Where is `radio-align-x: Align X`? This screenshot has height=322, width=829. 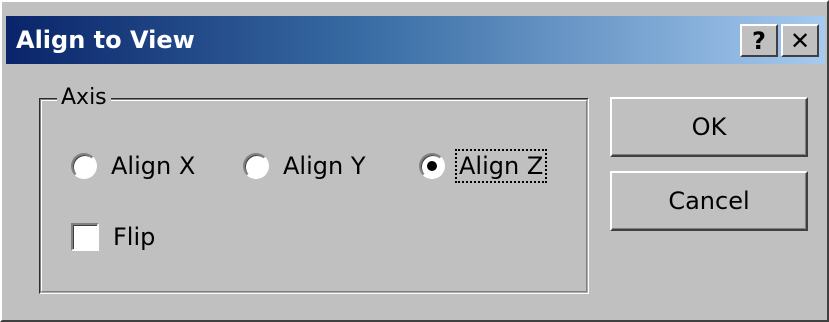
radio-align-x: Align X is located at coordinates (134, 166).